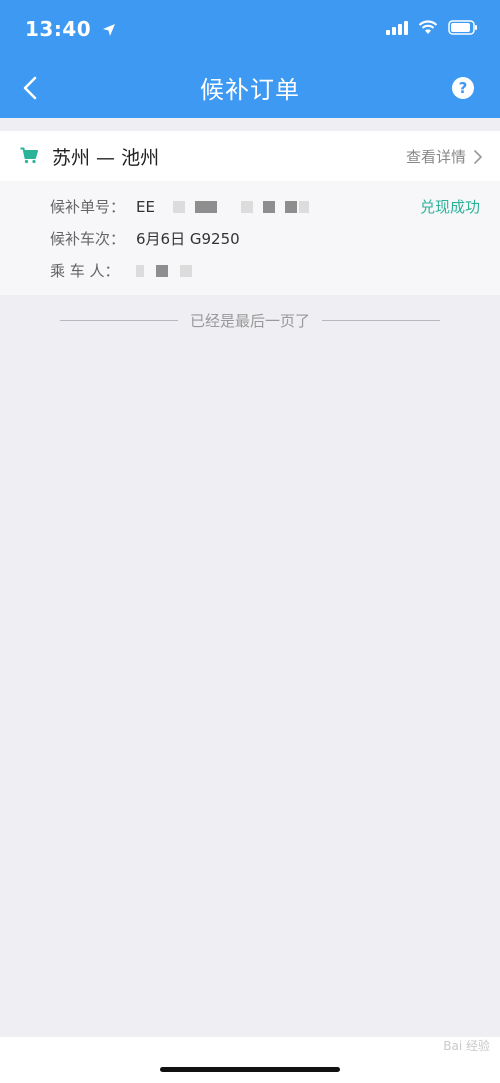 Image resolution: width=500 pixels, height=1083 pixels. What do you see at coordinates (250, 238) in the screenshot?
I see `order-card-body: 候补单号： EE 兑现成功 候补车次： 6月6日 G9250 乘 车 人：` at bounding box center [250, 238].